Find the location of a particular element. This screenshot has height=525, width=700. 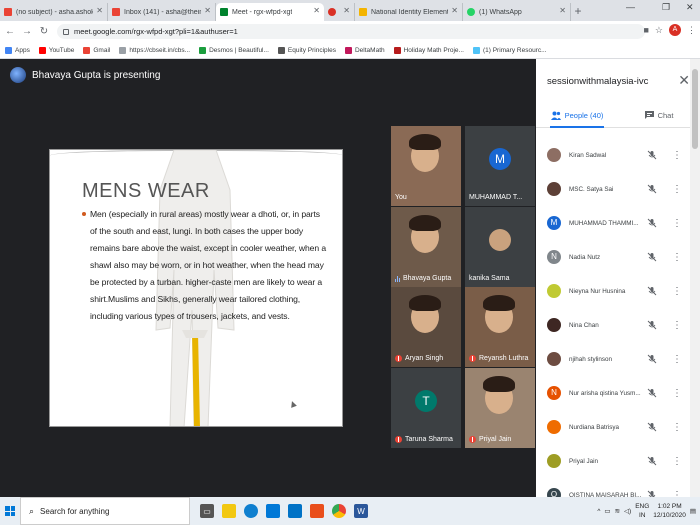

tile-name: Bhavaya Gupta is located at coordinates (423, 278).